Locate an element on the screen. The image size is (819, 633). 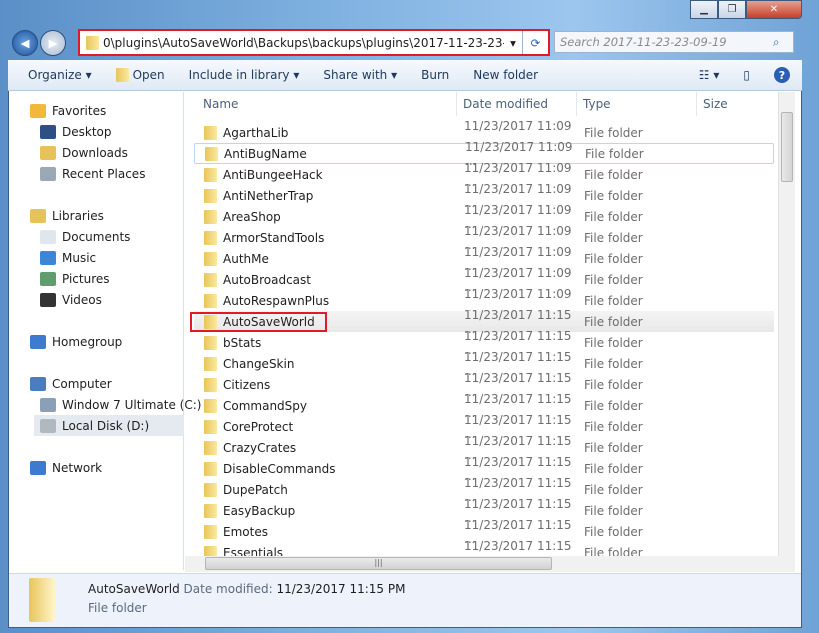
desktop-icon is located at coordinates (48, 131).